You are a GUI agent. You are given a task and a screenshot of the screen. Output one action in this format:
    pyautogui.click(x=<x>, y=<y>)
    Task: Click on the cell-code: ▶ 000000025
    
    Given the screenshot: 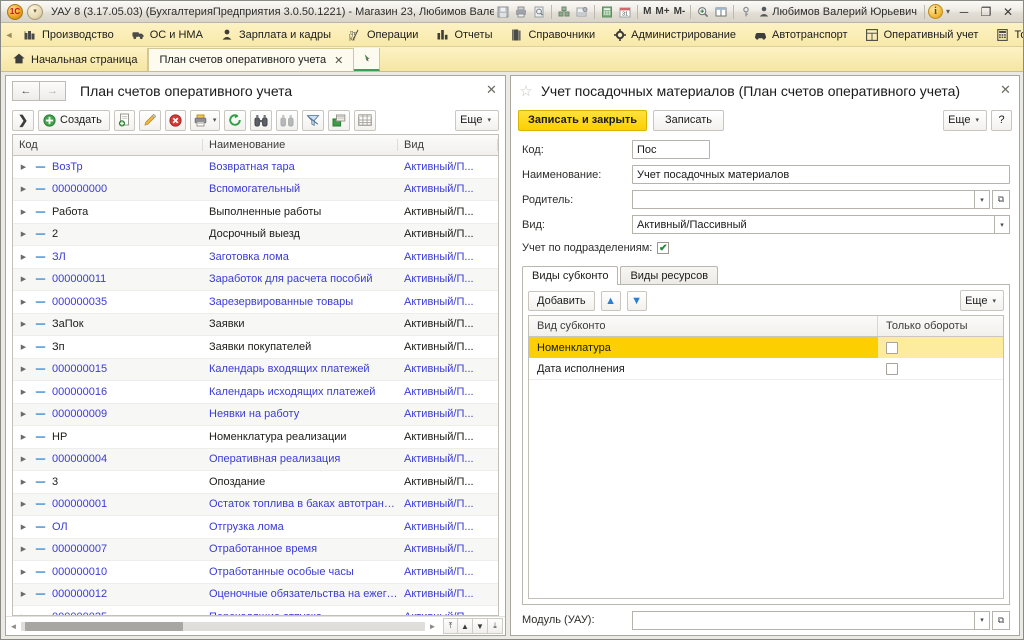 What is the action you would take?
    pyautogui.click(x=108, y=613)
    